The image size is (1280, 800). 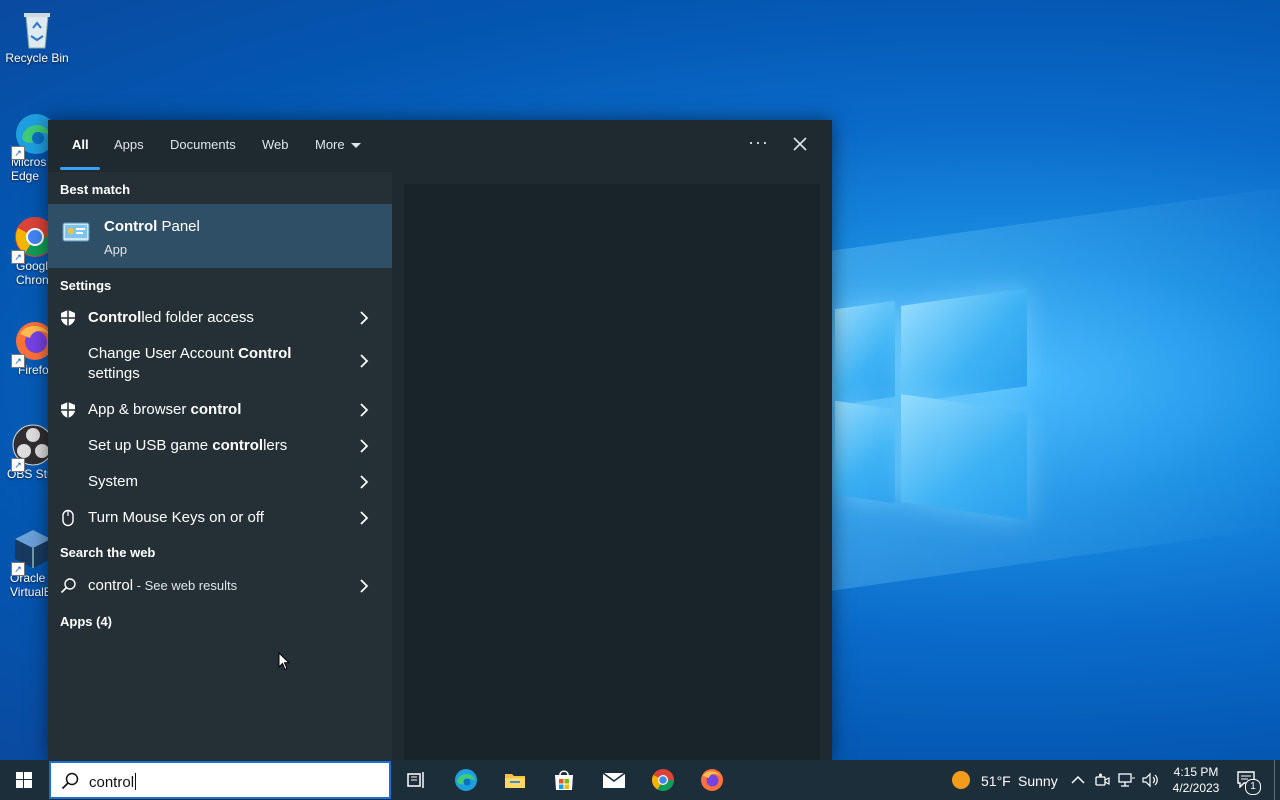 I want to click on tab-more: More, so click(x=338, y=144).